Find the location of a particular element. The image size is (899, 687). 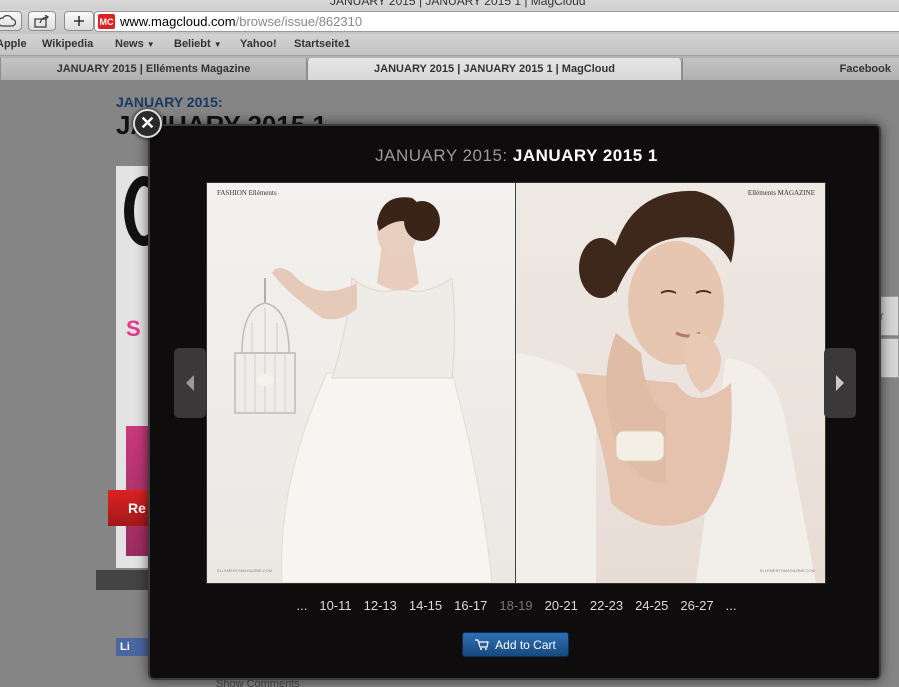

plus-icon is located at coordinates (79, 21).